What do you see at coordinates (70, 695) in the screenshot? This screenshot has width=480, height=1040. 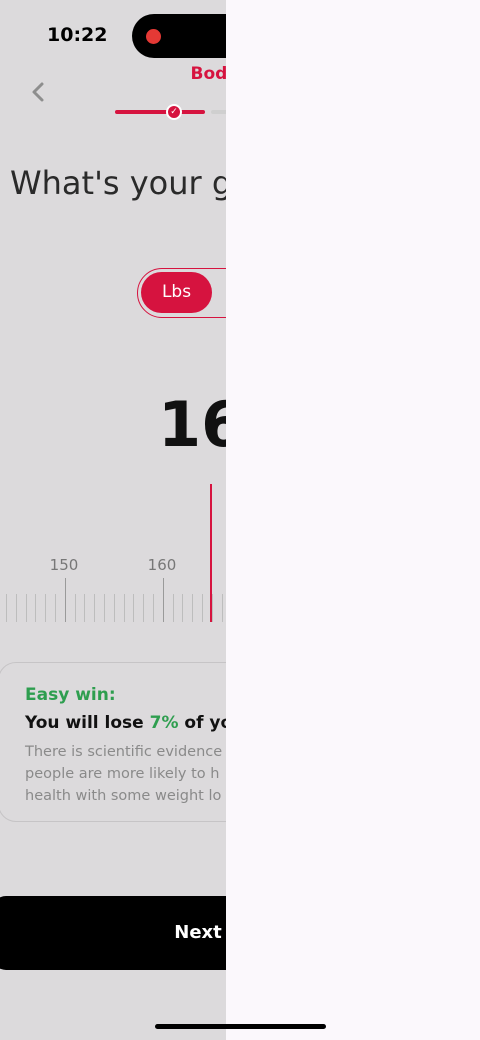 I see `card-title: Easy win:` at bounding box center [70, 695].